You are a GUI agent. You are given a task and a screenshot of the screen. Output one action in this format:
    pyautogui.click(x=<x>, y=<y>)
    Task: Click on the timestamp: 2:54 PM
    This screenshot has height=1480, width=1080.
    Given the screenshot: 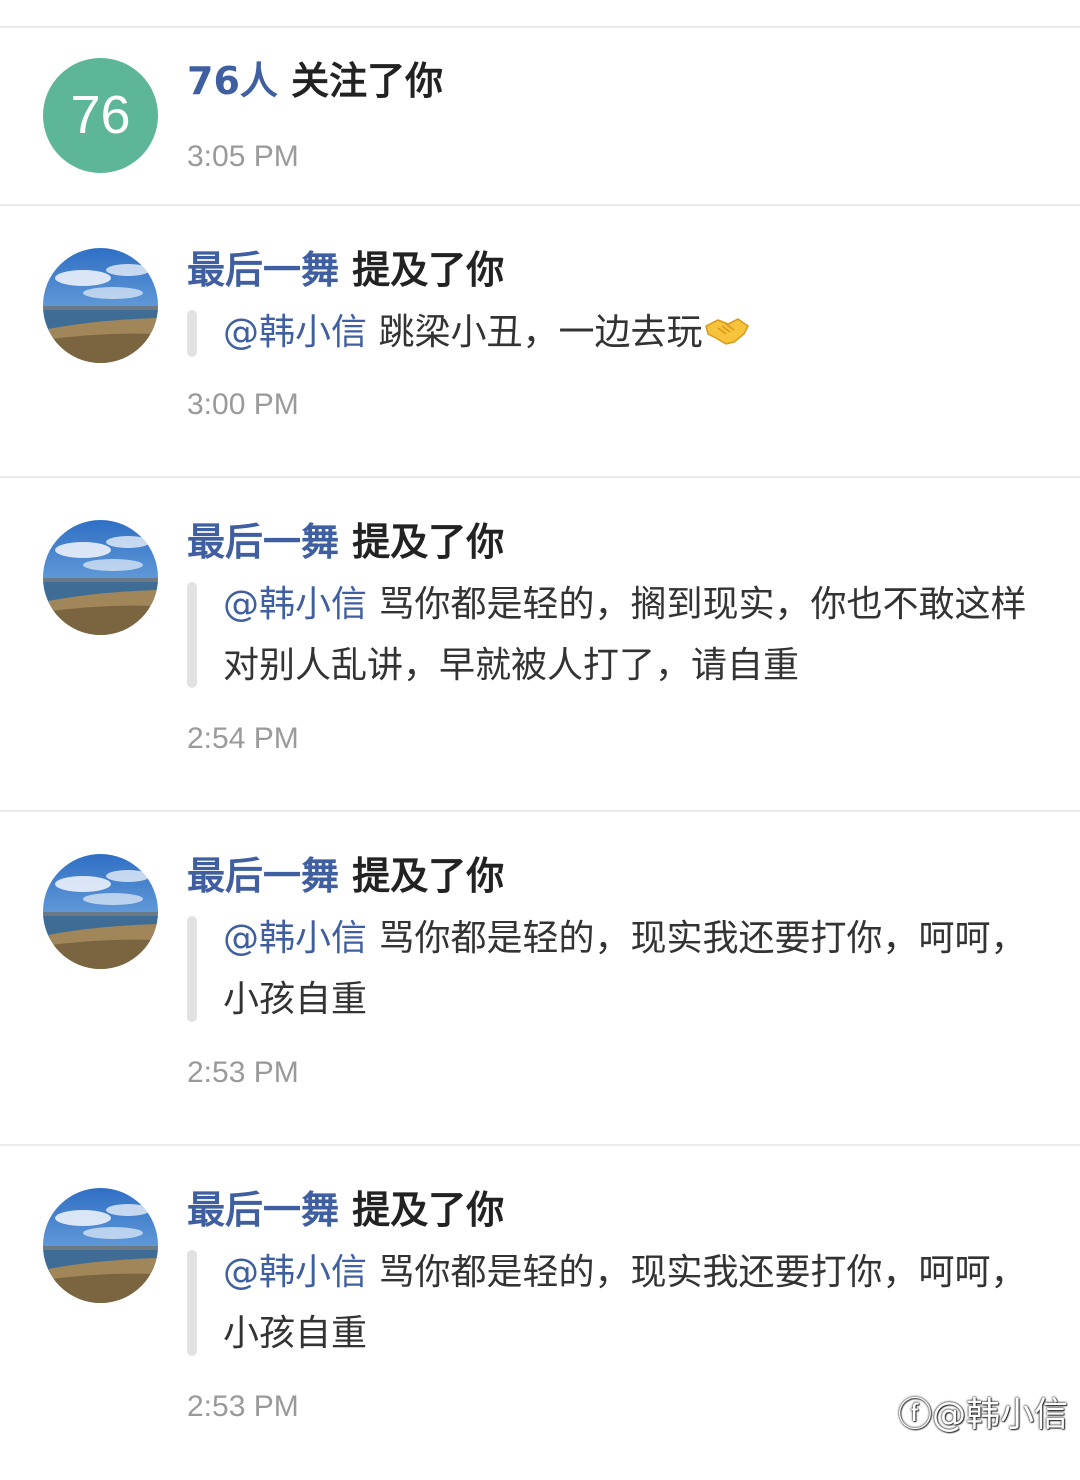 What is the action you would take?
    pyautogui.click(x=243, y=738)
    